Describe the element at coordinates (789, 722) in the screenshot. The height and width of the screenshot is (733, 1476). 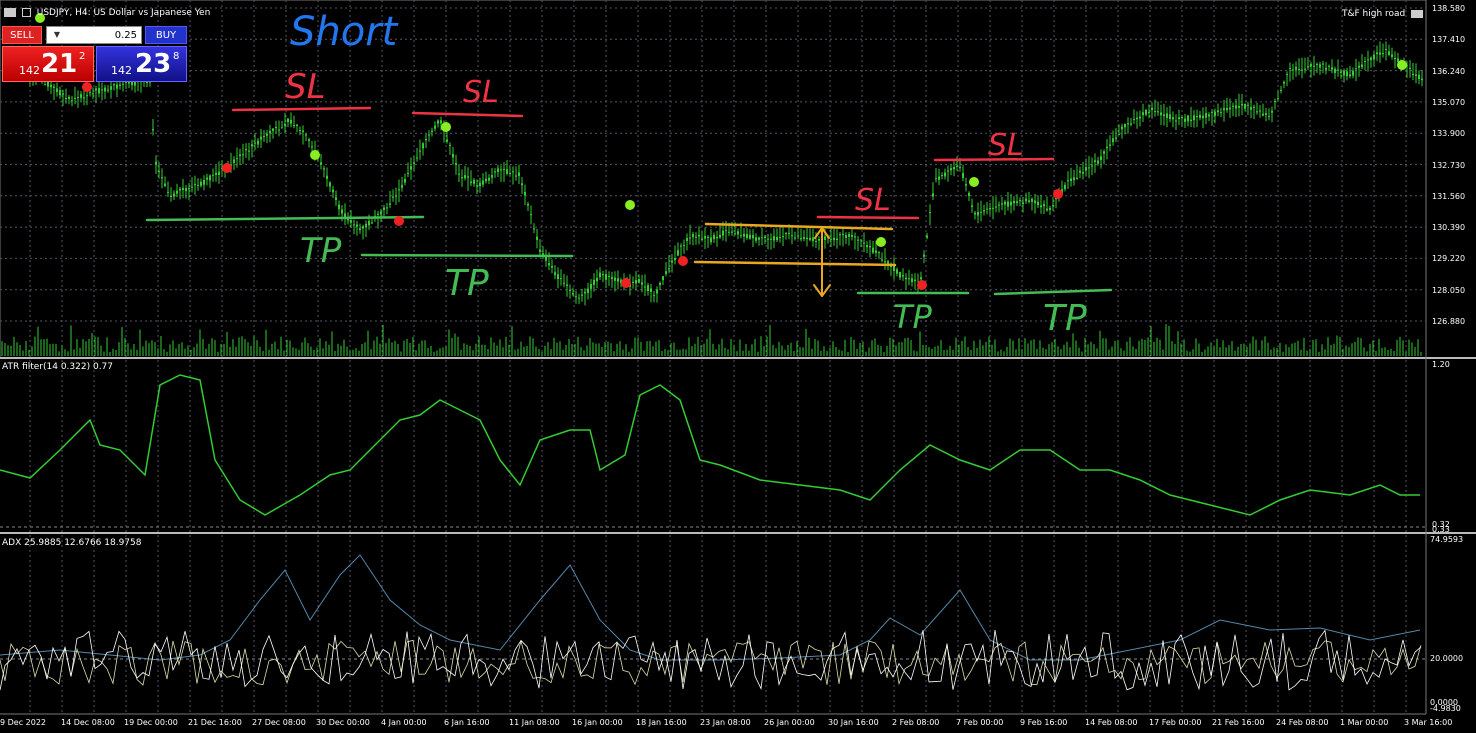
I see `time-axis-label: 26 Jan 00:00` at that location.